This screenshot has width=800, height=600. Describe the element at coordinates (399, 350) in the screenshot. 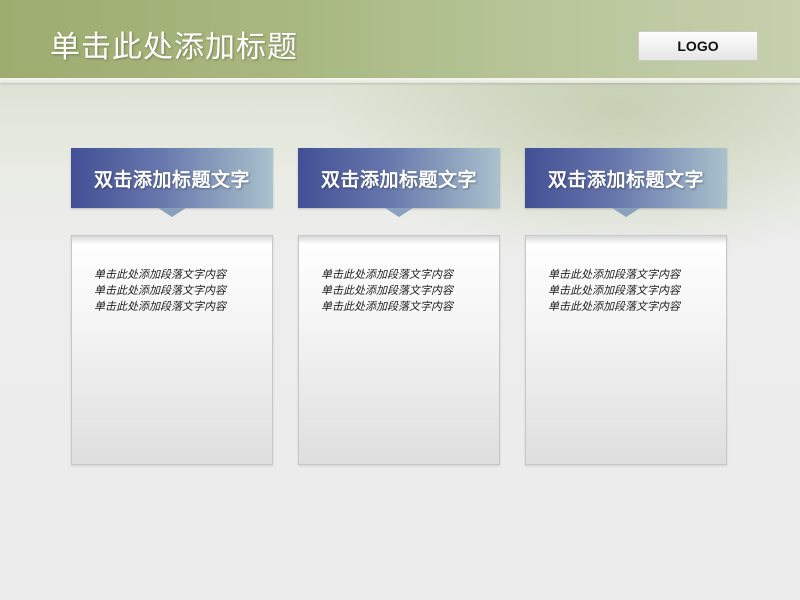

I see `column-2-body: 单击此处添加段落文字内容 单击此处添加段落文字内容 单击此处添加段落文字内容` at that location.